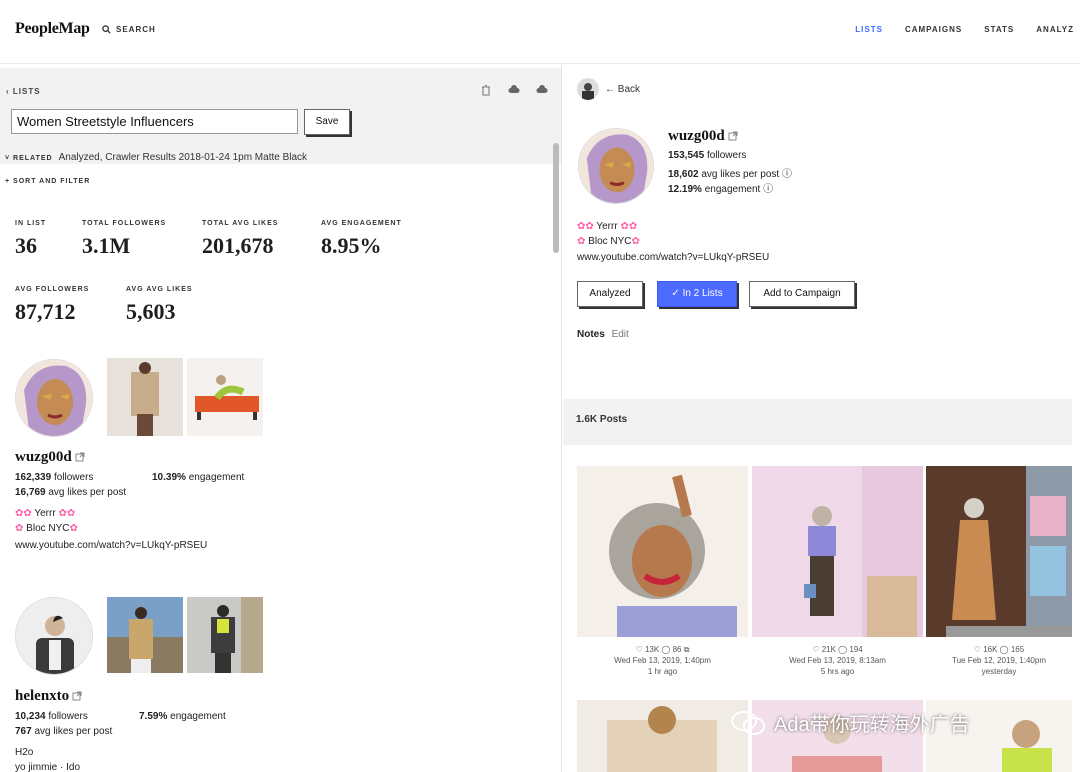 This screenshot has width=1080, height=772. What do you see at coordinates (837, 671) in the screenshot?
I see `post-age: 5 hrs ago` at bounding box center [837, 671].